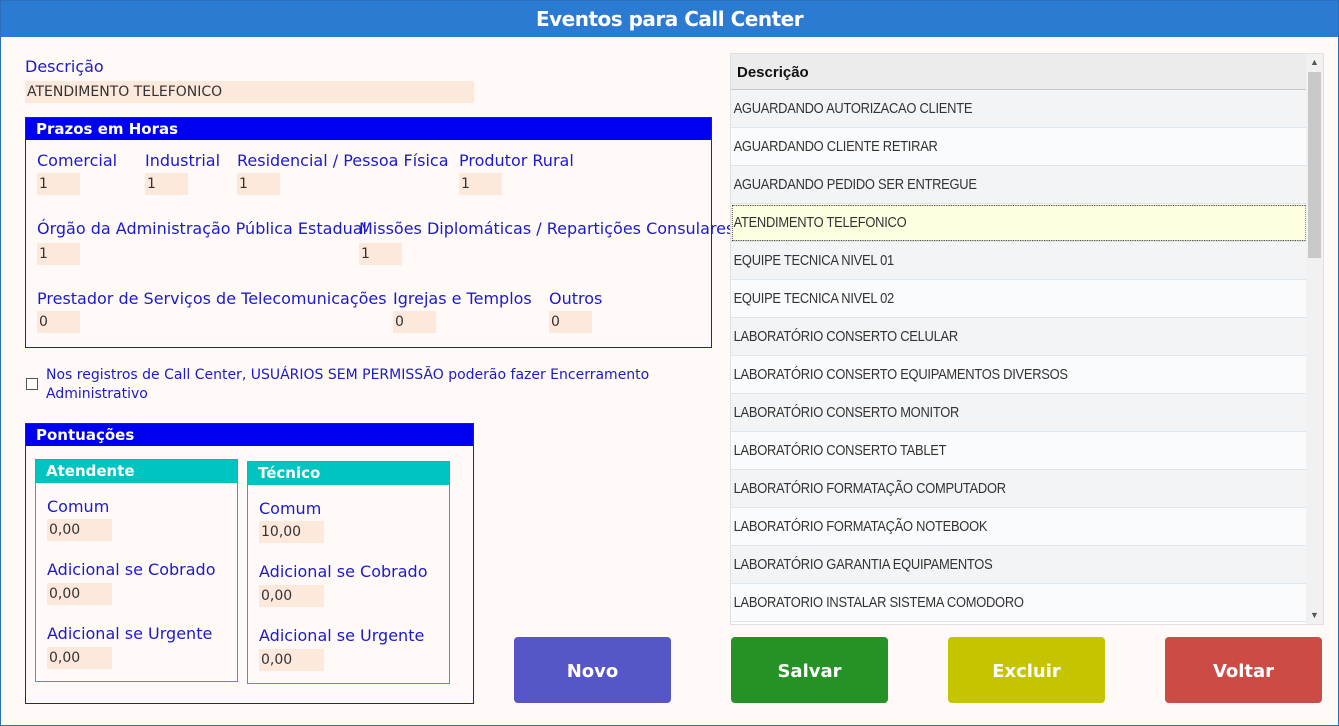 The height and width of the screenshot is (726, 1339). I want to click on grid-row: LABORATORIO INSTALAR SISTEMA COMODORO, so click(1019, 603).